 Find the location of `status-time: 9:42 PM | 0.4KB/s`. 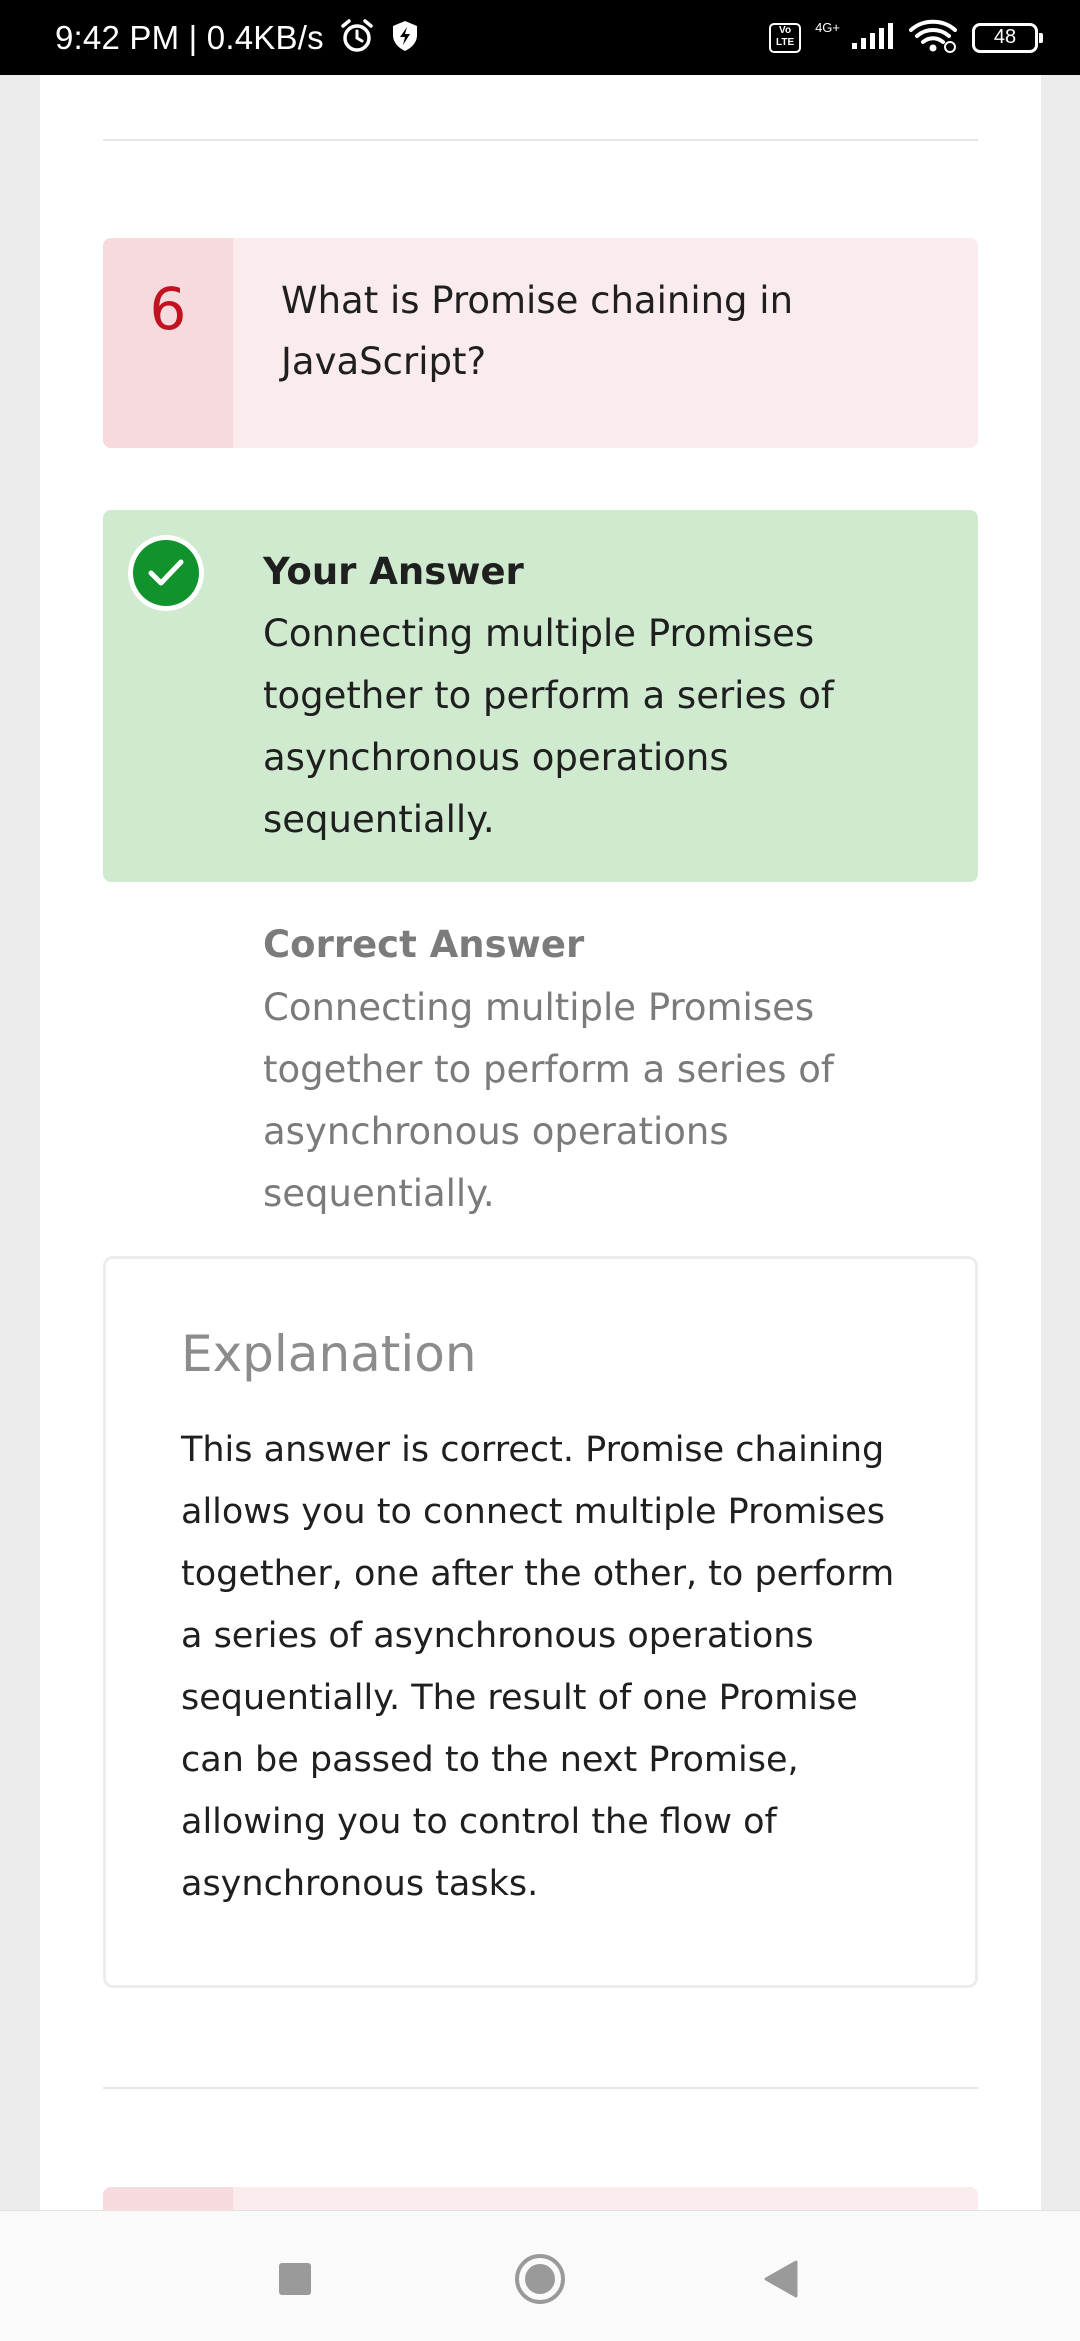

status-time: 9:42 PM | 0.4KB/s is located at coordinates (189, 37).